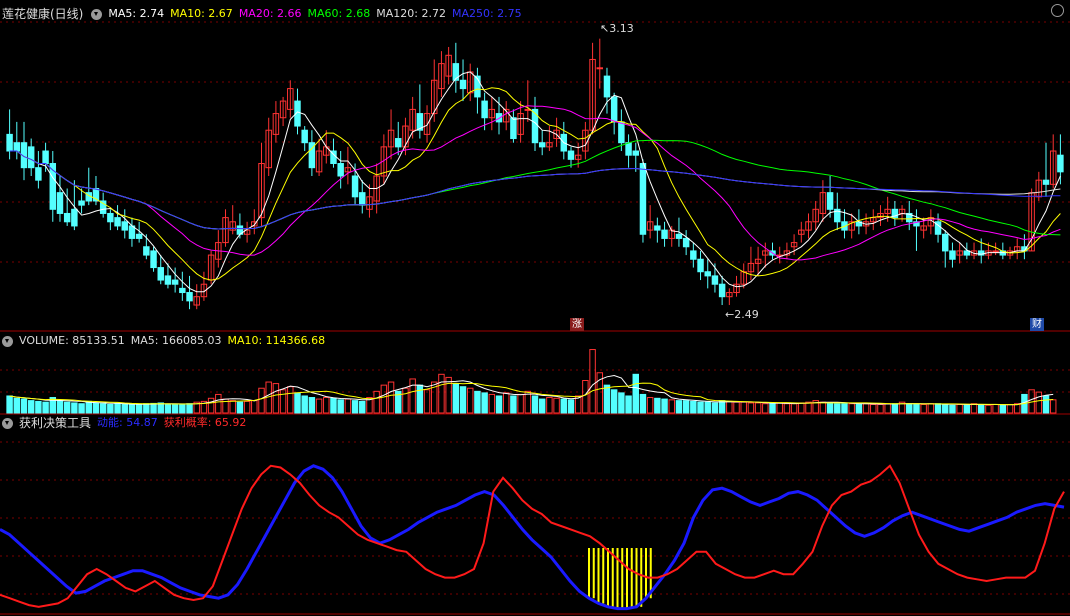  Describe the element at coordinates (339, 13) in the screenshot. I see `ma-legend-item: MA60: 2.68` at that location.